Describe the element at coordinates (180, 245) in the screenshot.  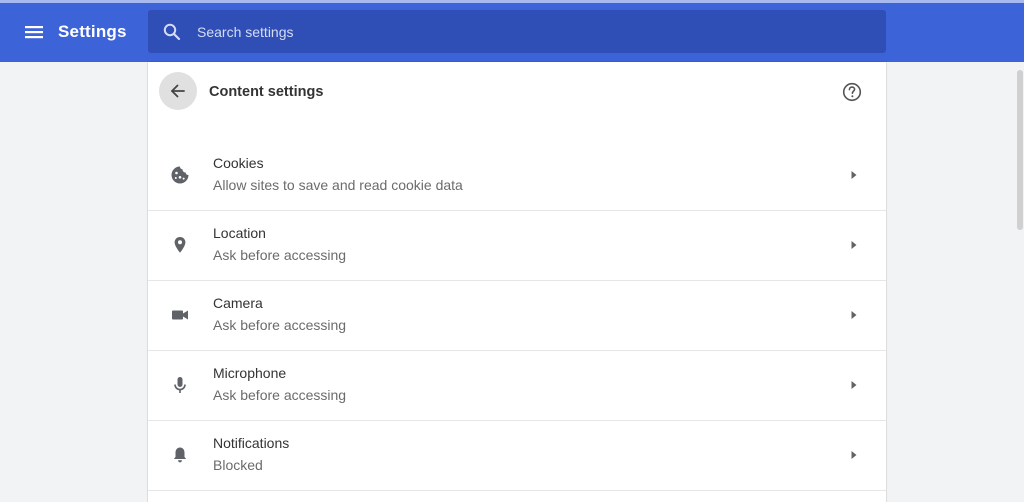
I see `location-pin-icon` at that location.